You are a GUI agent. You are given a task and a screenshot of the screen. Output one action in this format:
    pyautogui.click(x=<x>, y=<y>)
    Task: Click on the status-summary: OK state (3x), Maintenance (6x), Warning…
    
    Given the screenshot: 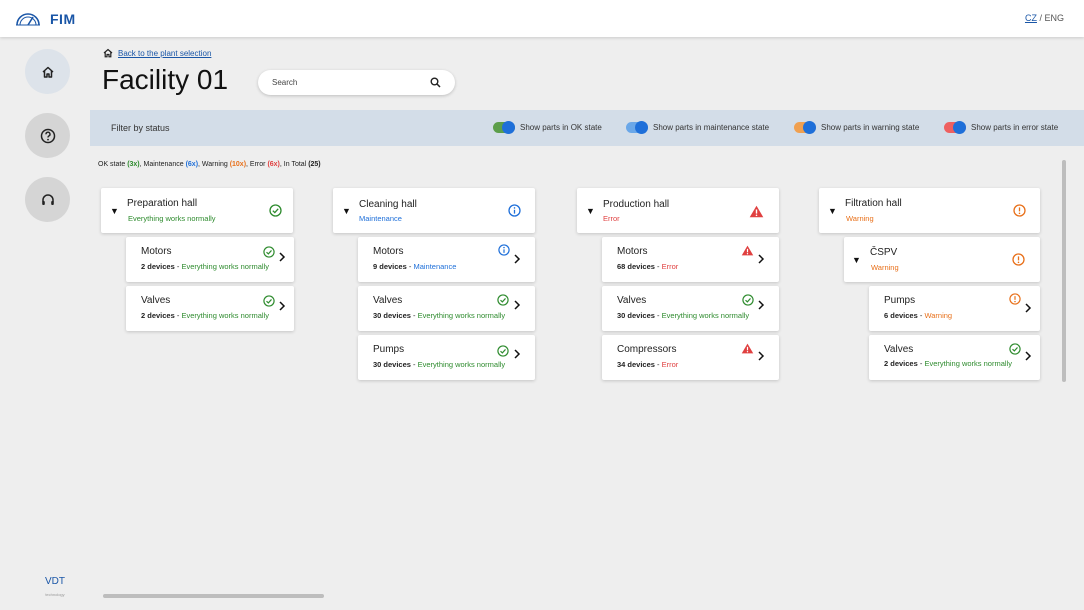 What is the action you would take?
    pyautogui.click(x=209, y=164)
    